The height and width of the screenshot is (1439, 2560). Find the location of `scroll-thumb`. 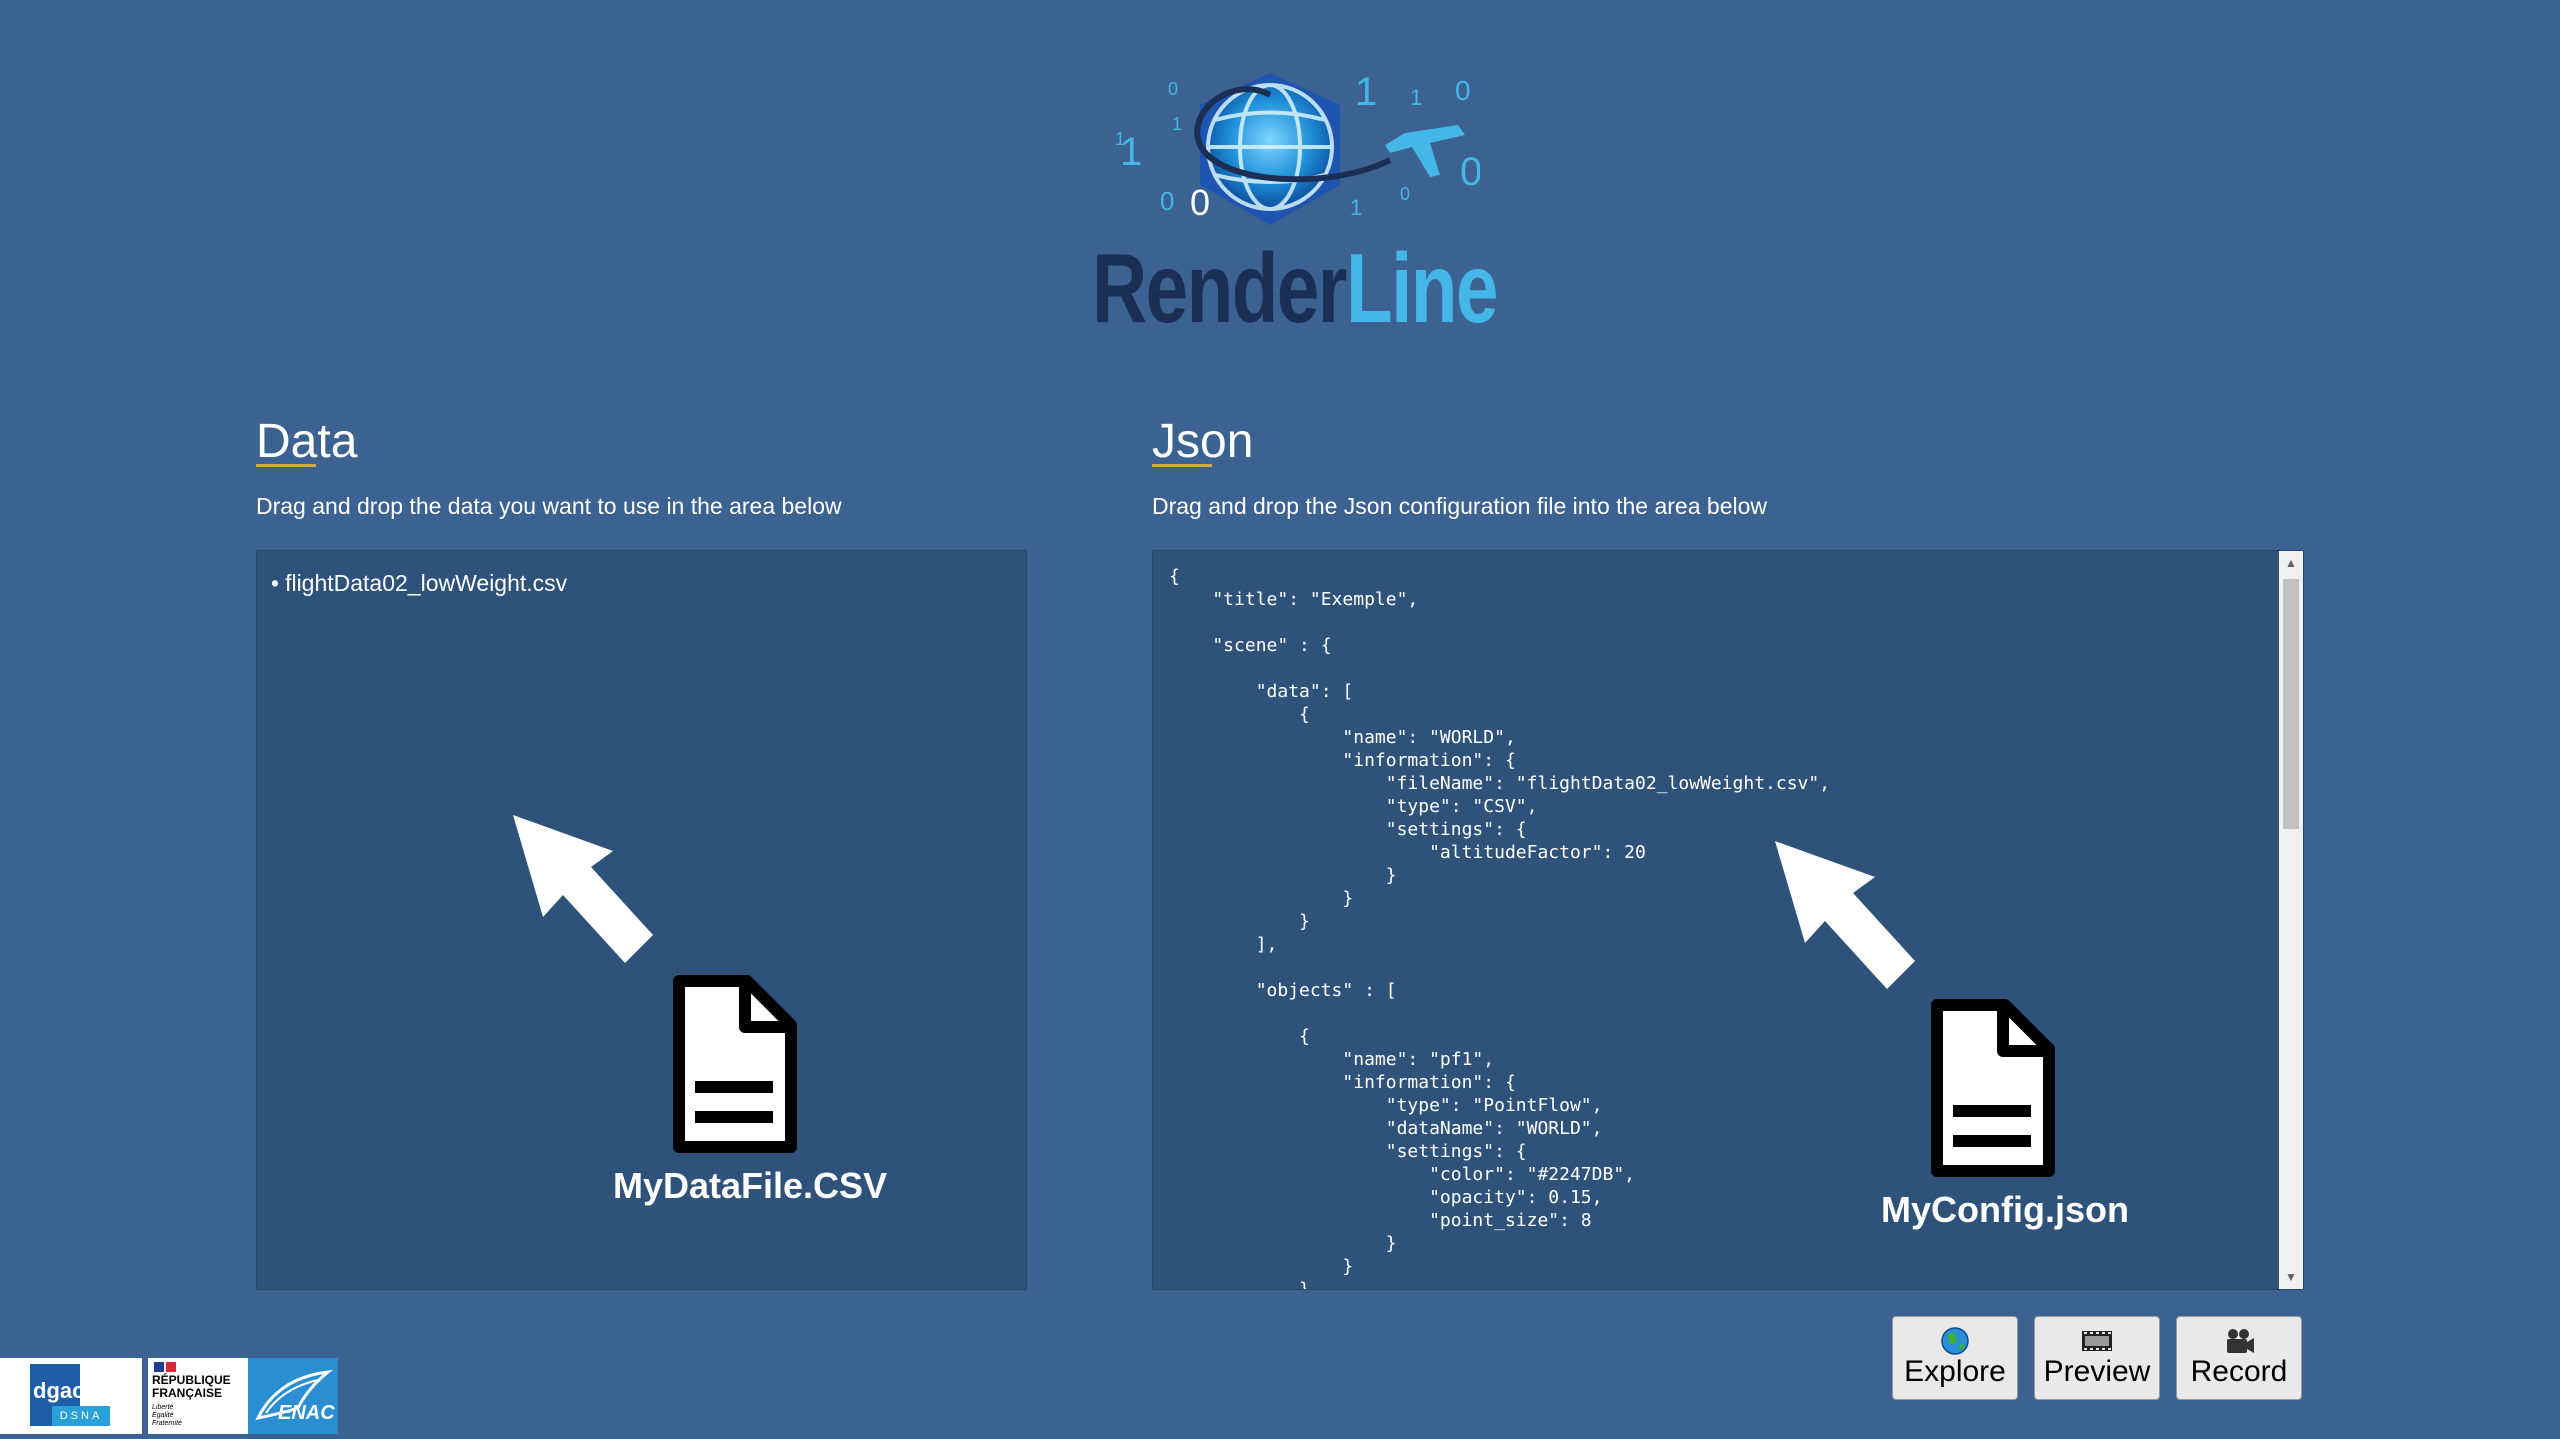

scroll-thumb is located at coordinates (2291, 704).